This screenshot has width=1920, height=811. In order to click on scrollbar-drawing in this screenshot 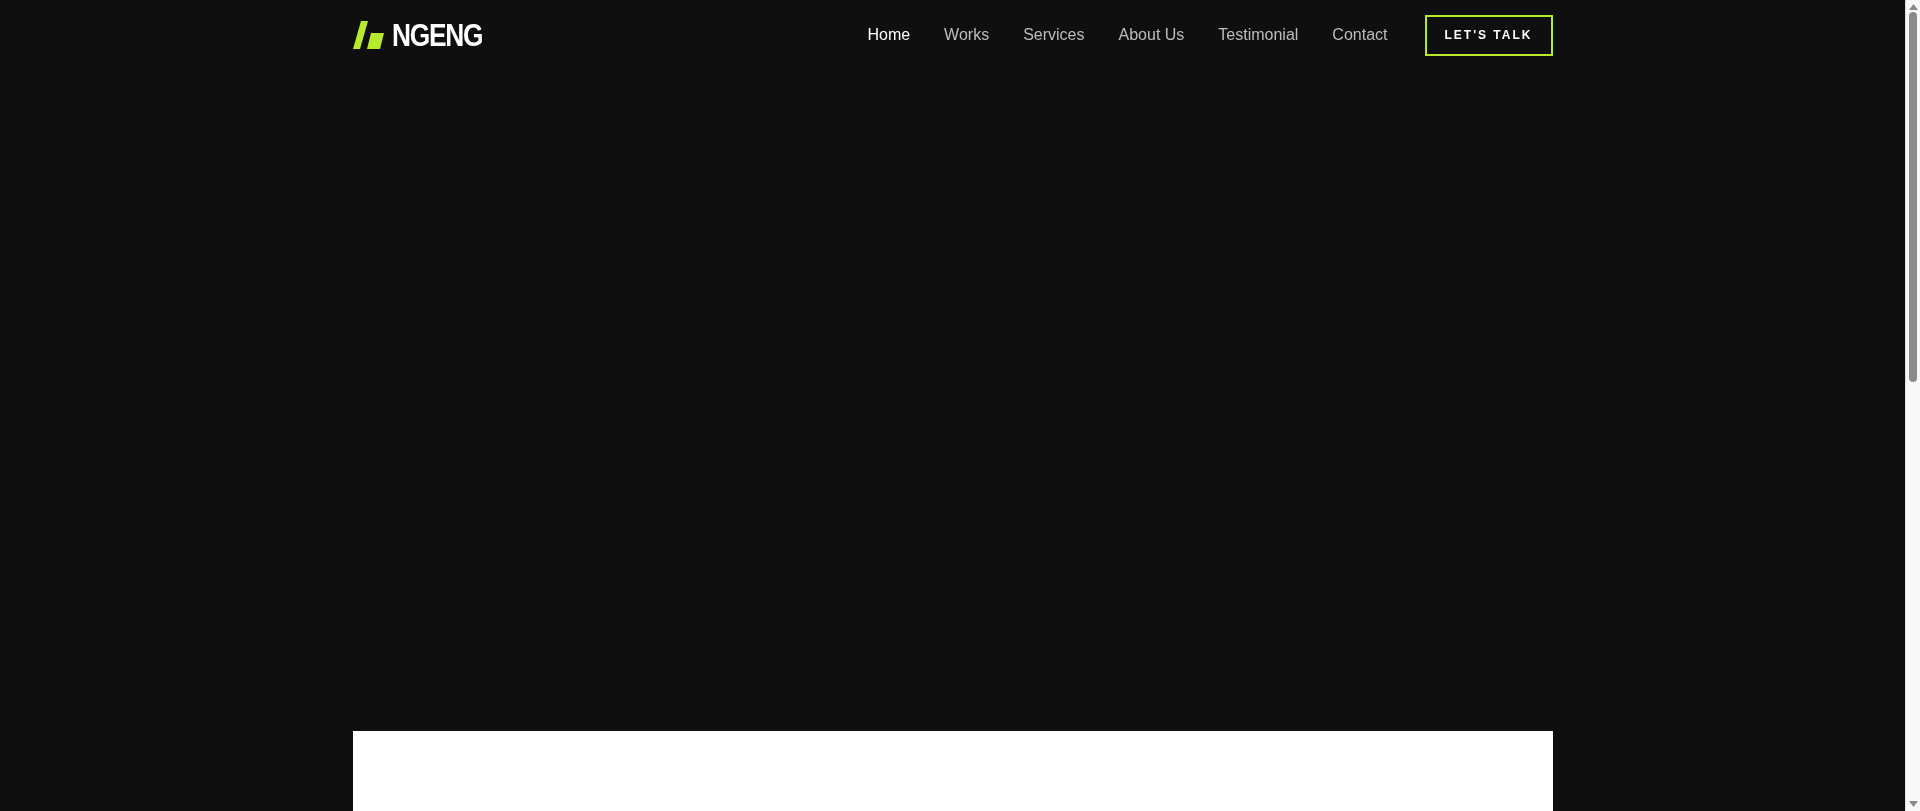, I will do `click(1912, 405)`.